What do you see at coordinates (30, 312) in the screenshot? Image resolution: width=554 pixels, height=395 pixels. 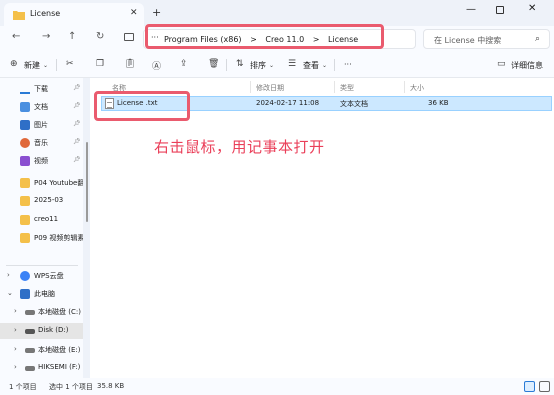 I see `drive-icon` at bounding box center [30, 312].